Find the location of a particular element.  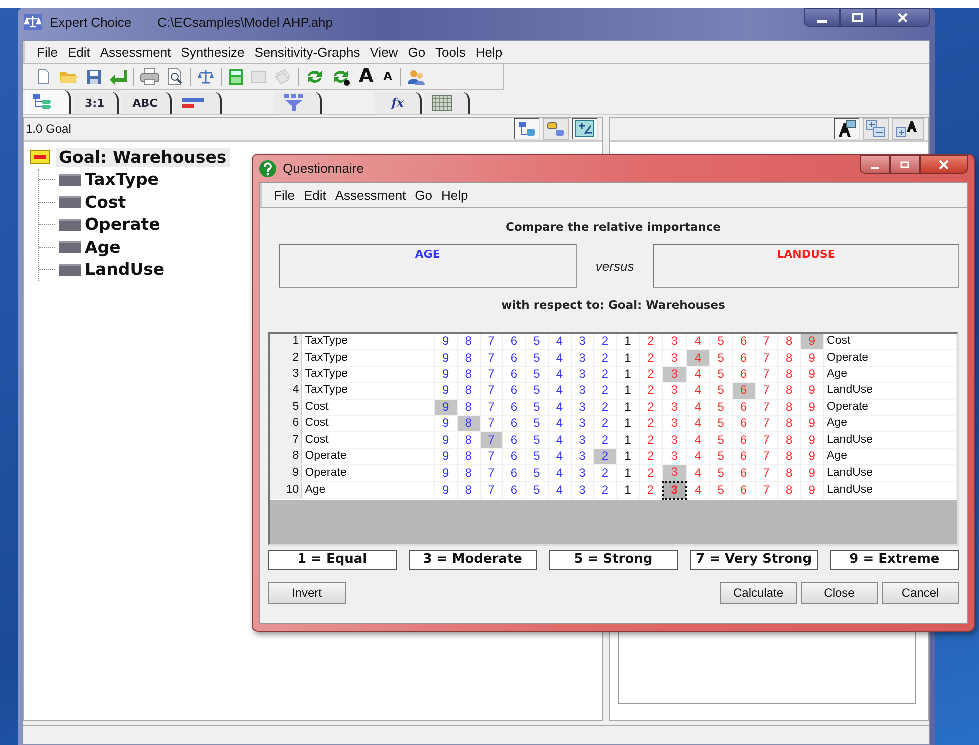

left-criterion-cell: Age is located at coordinates (368, 490).